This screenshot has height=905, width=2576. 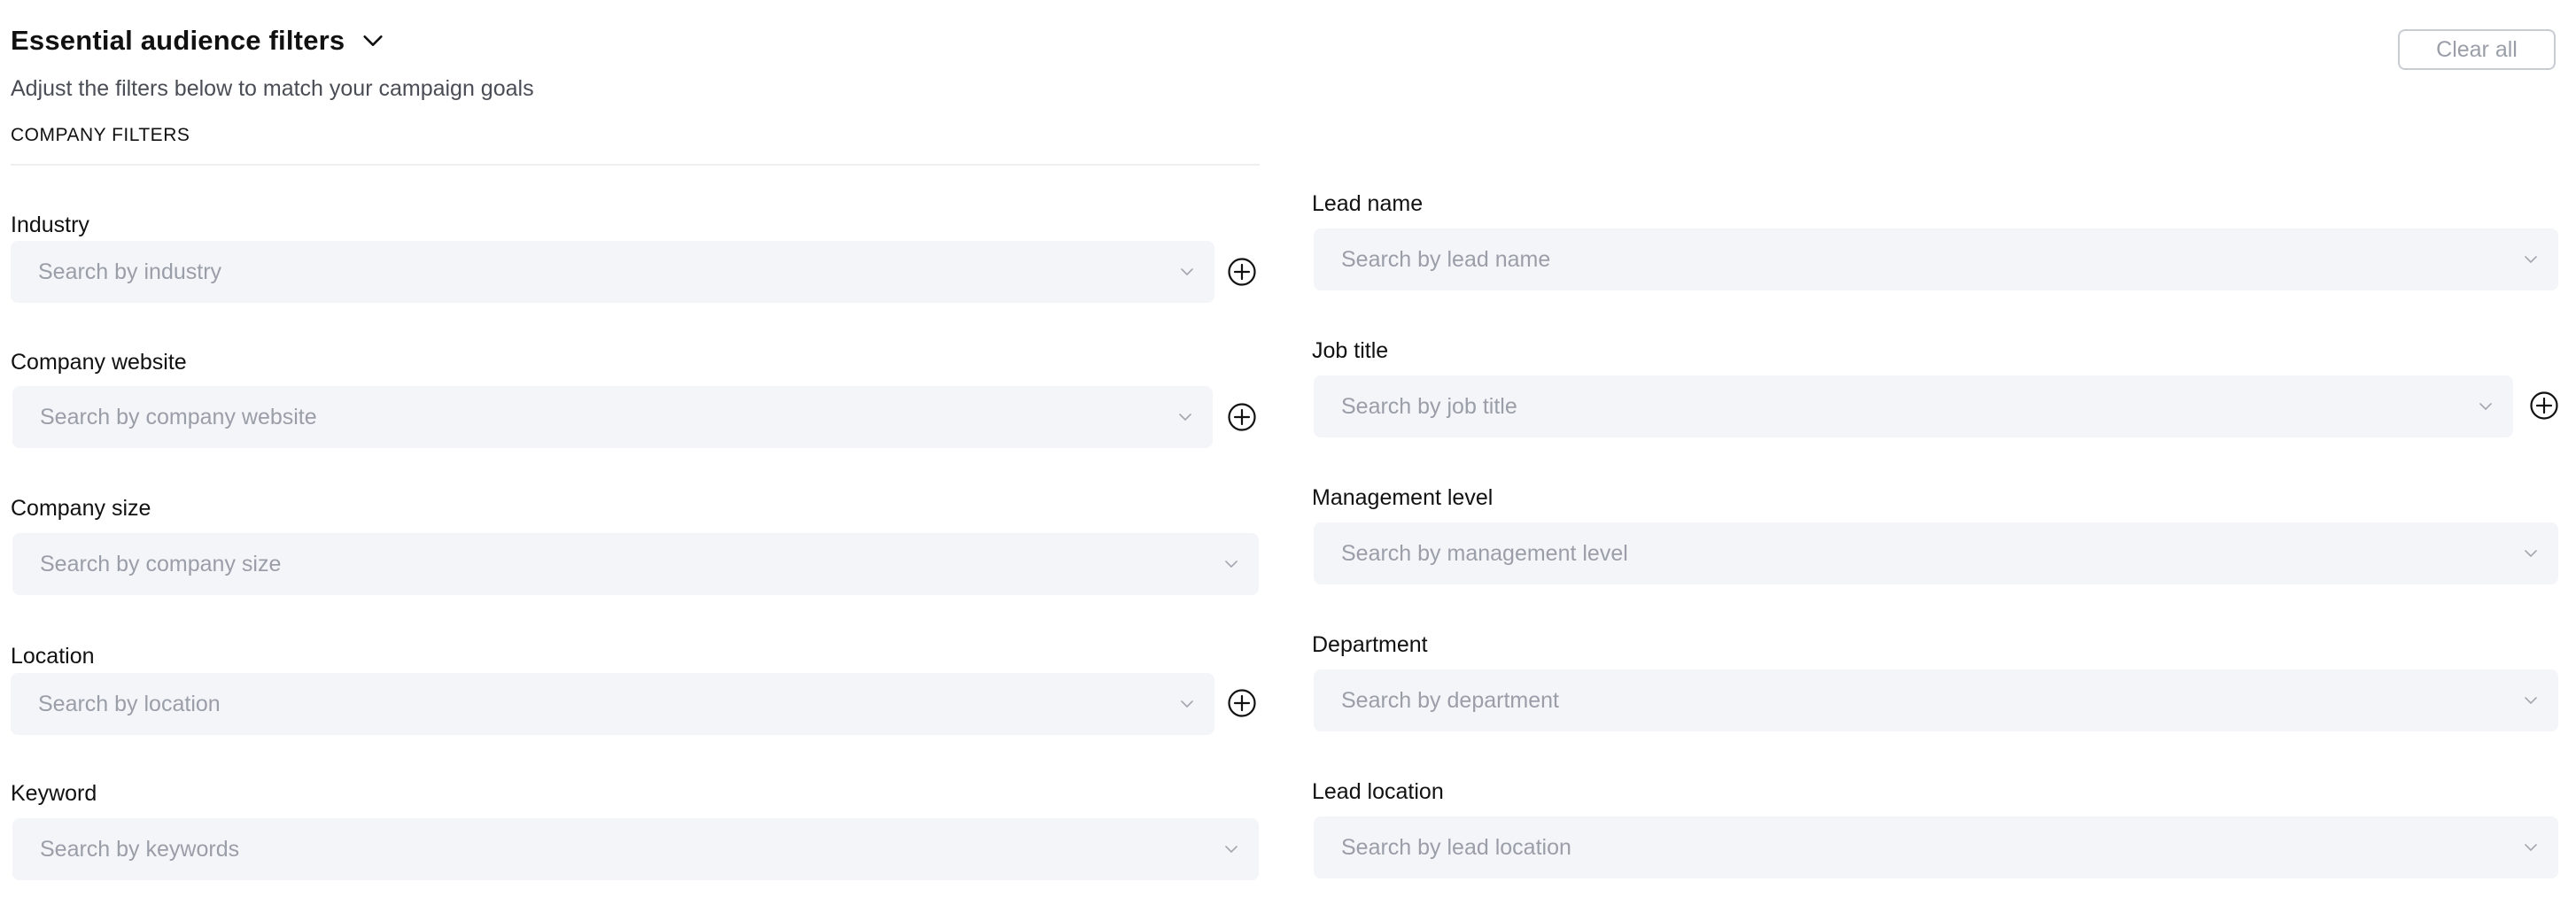 I want to click on lead-name-select: Search by lead name, so click(x=1936, y=259).